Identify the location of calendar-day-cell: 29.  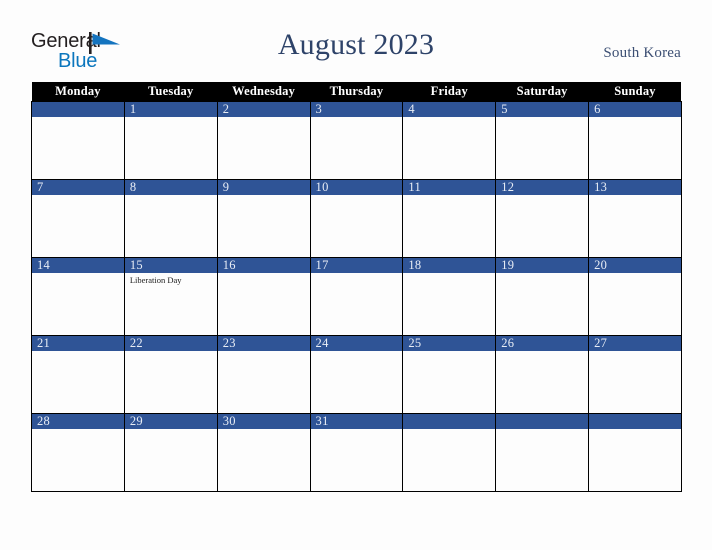
(170, 452).